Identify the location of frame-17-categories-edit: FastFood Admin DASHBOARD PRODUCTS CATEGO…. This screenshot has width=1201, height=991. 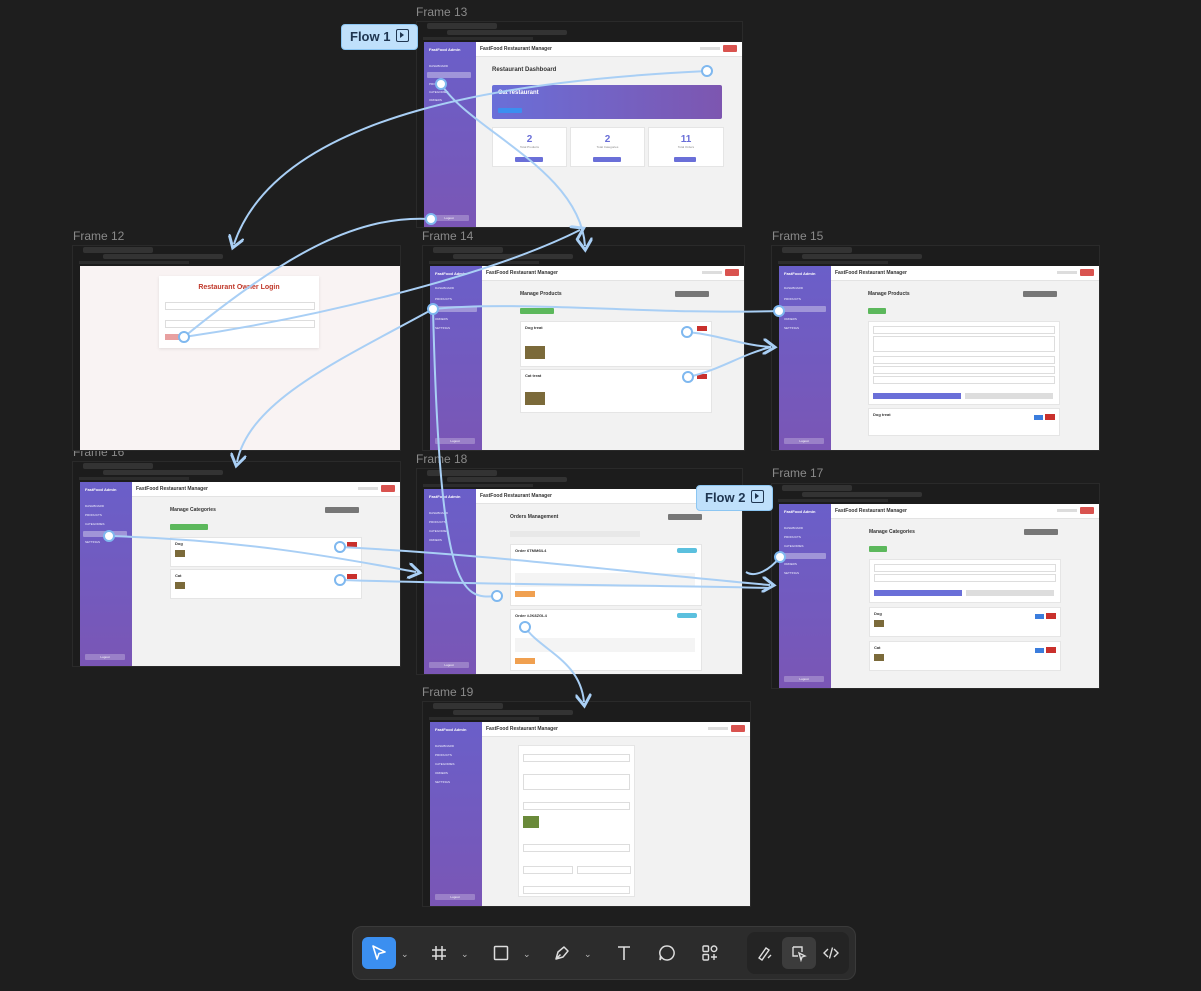
(935, 586).